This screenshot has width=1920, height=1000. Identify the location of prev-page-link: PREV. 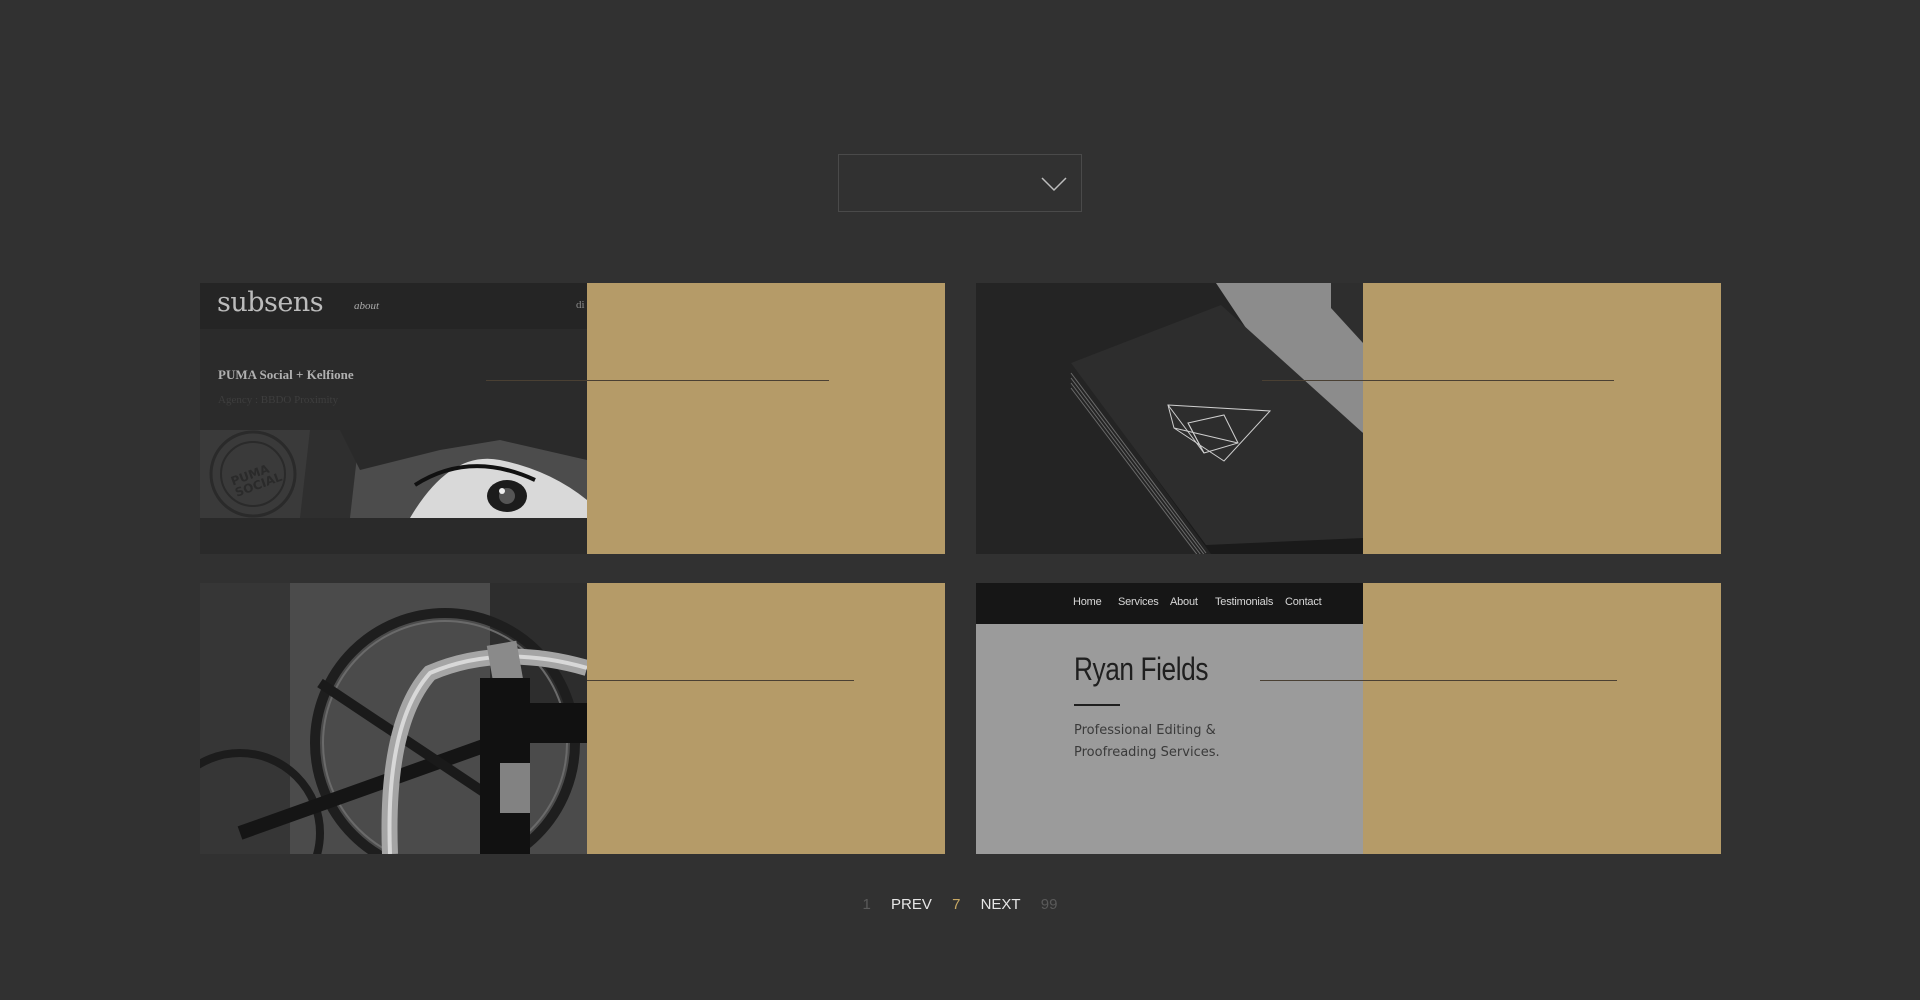
(911, 904).